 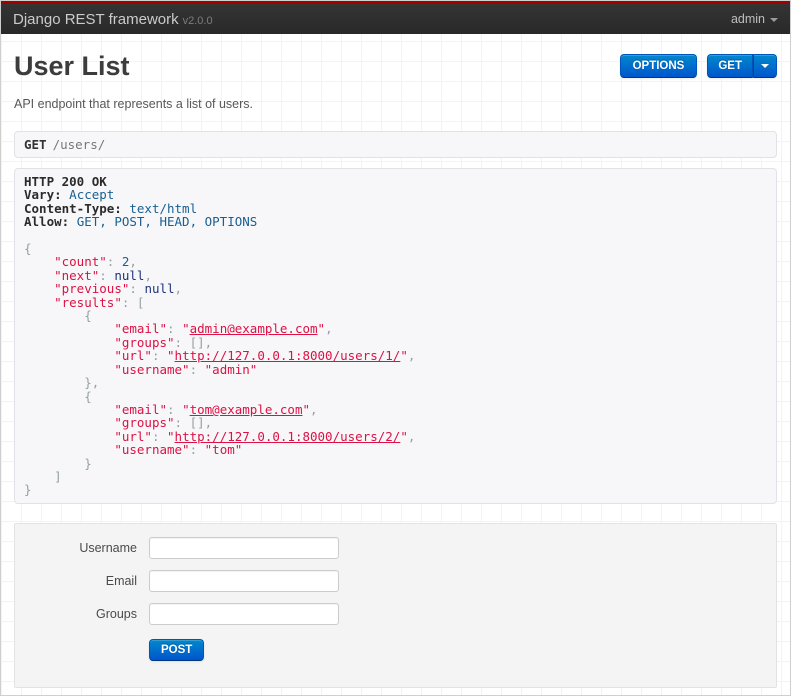 I want to click on user-menu-dropdown: admin, so click(x=754, y=19).